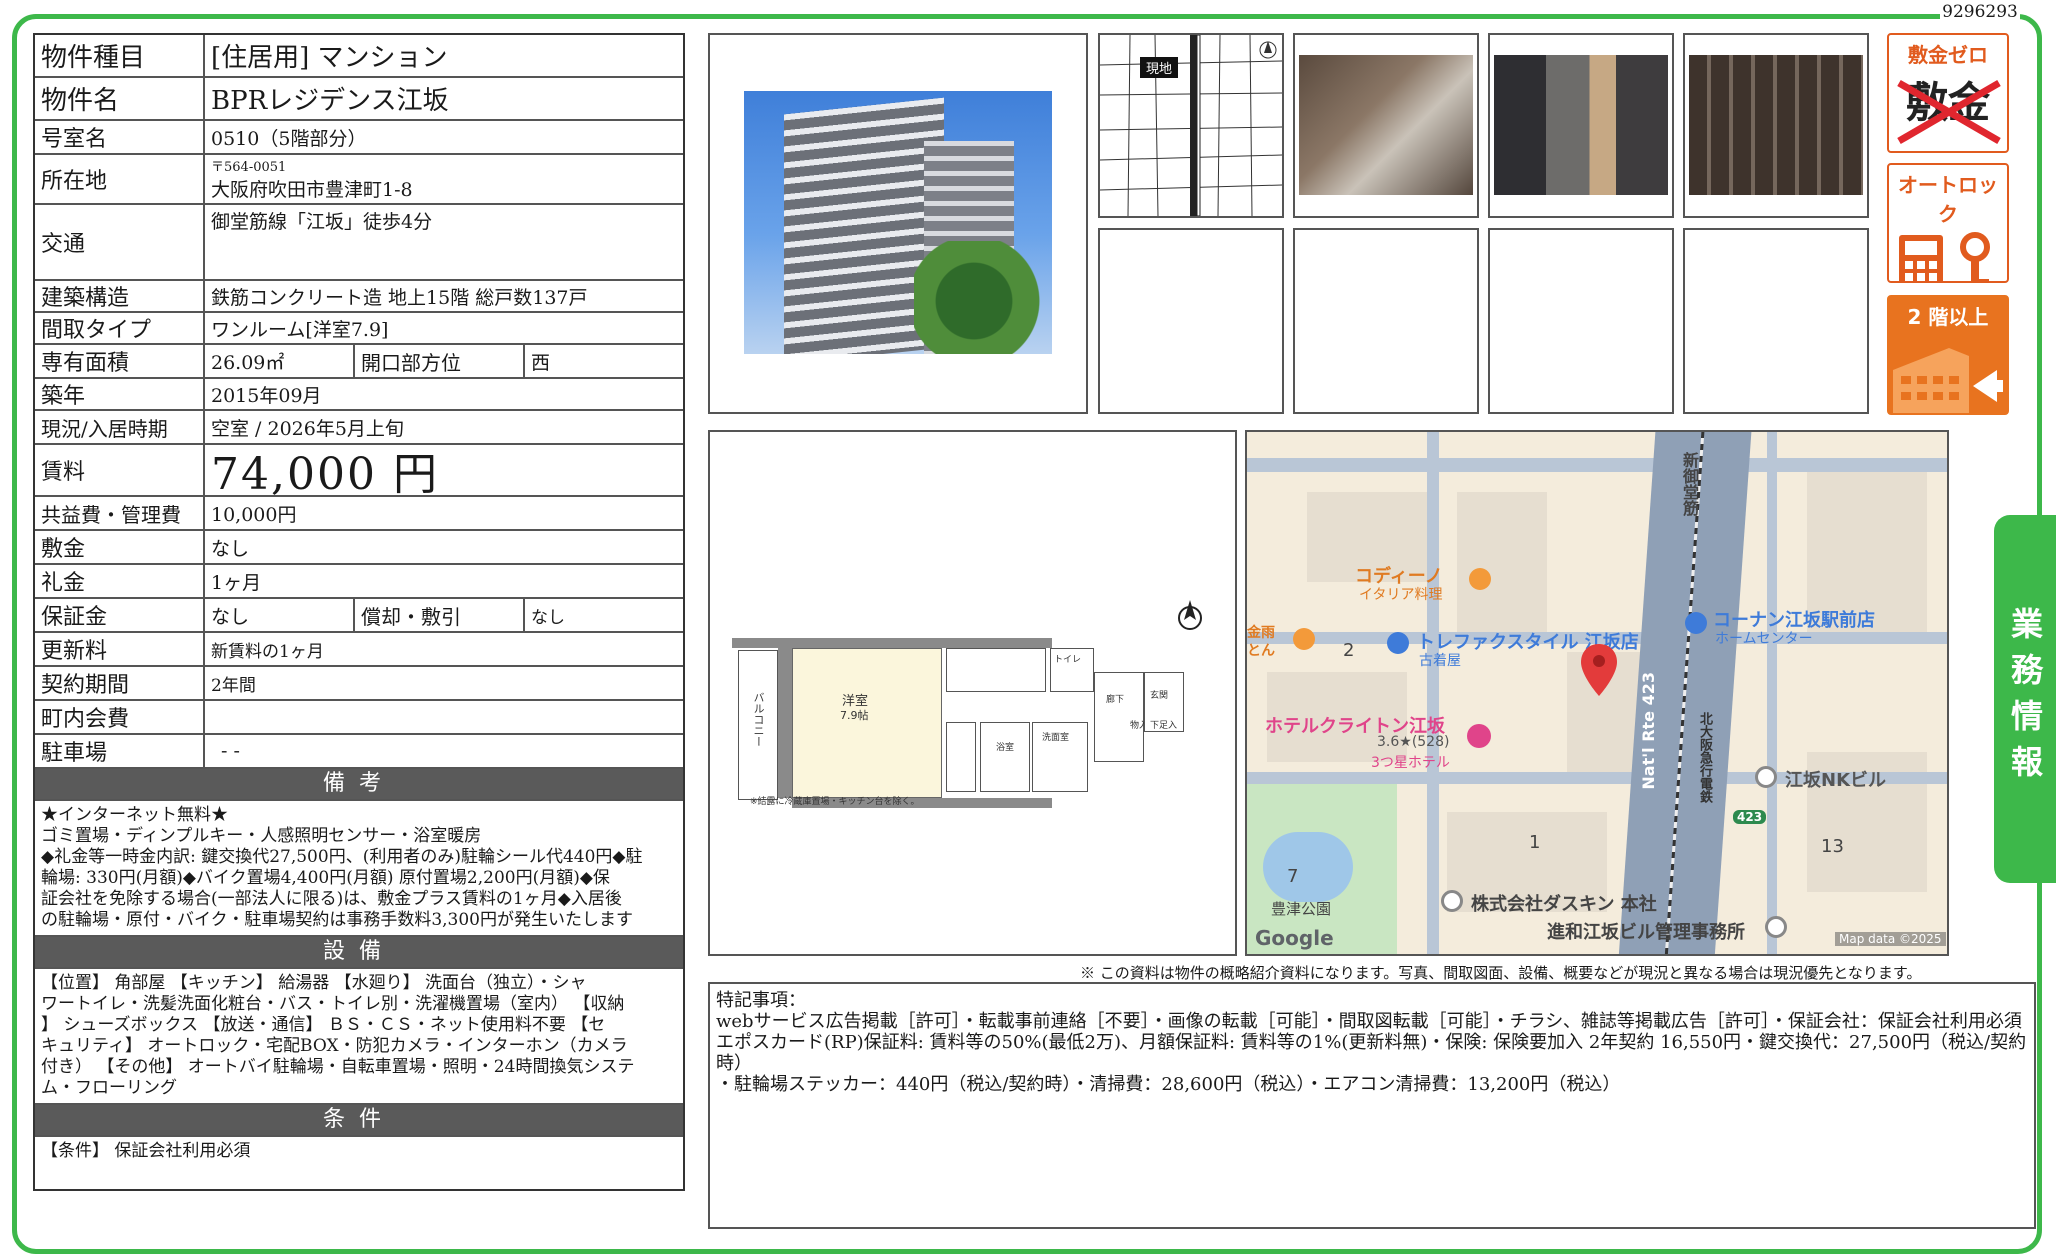 This screenshot has height=1254, width=2056. I want to click on structure-value: 鉄筋コンクリート造 地上15階 総戸数137戸, so click(399, 297).